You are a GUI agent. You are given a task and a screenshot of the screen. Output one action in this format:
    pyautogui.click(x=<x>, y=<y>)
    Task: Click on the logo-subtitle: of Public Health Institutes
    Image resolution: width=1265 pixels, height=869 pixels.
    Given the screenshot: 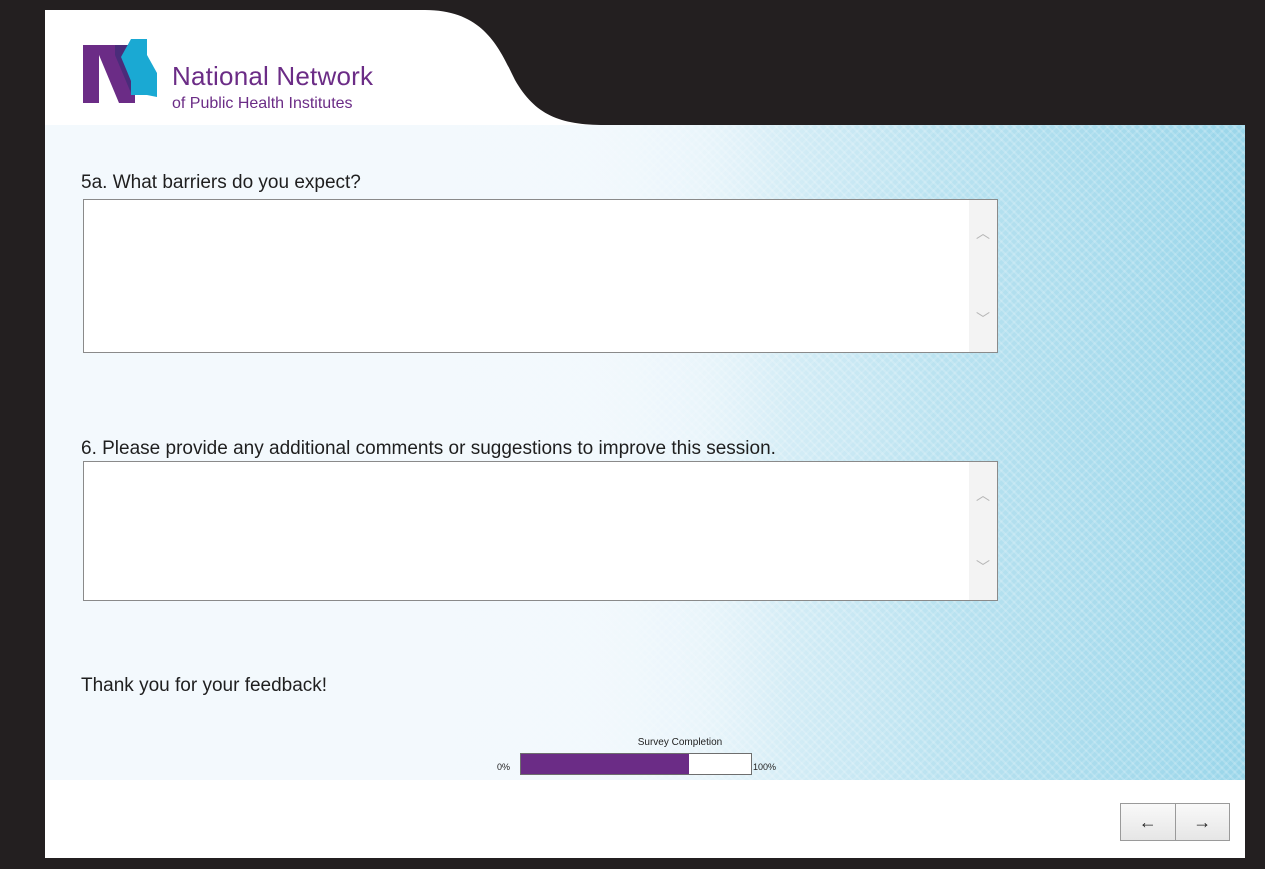 What is the action you would take?
    pyautogui.click(x=262, y=103)
    